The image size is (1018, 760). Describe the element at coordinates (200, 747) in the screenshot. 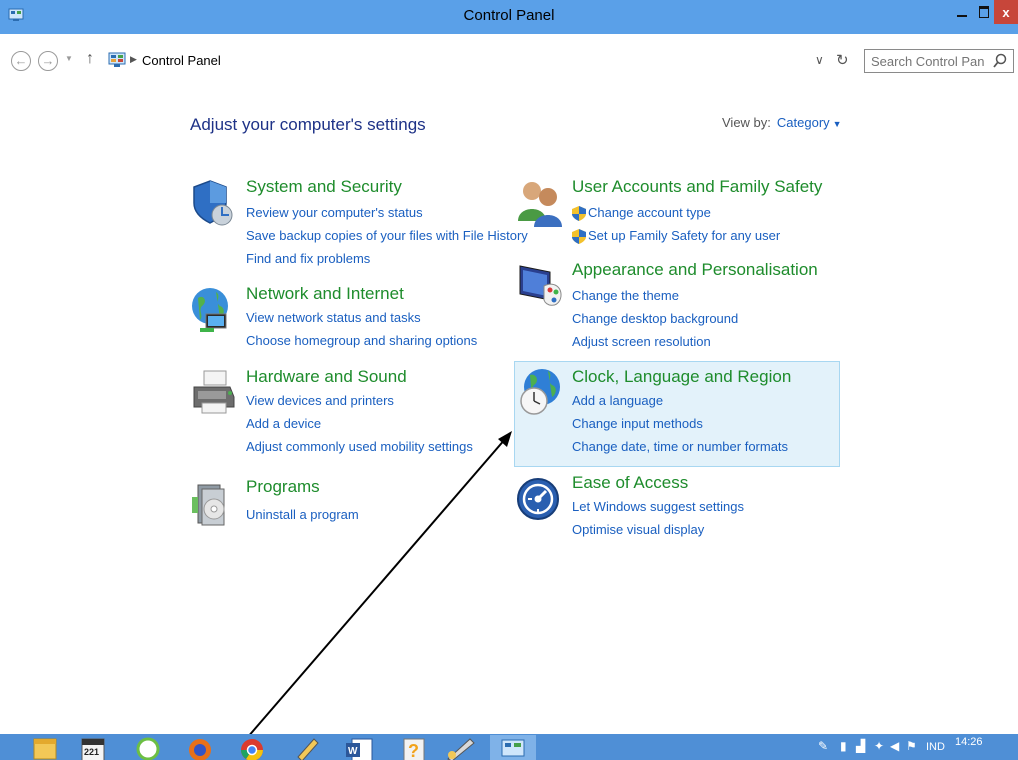

I see `firefox-icon` at that location.